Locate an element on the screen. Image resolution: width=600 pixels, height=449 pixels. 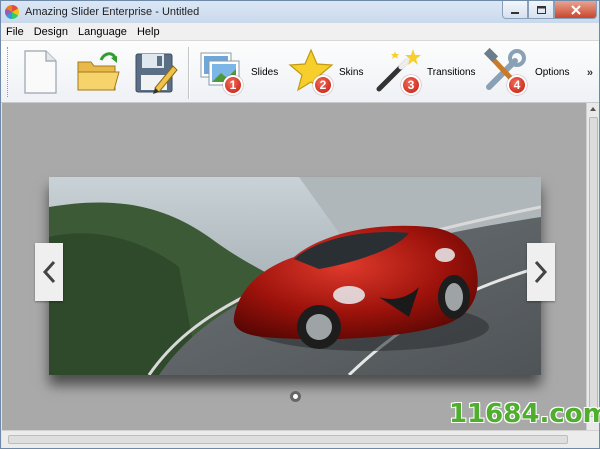
transitions-button: 3 Transitions is located at coordinates (424, 72).